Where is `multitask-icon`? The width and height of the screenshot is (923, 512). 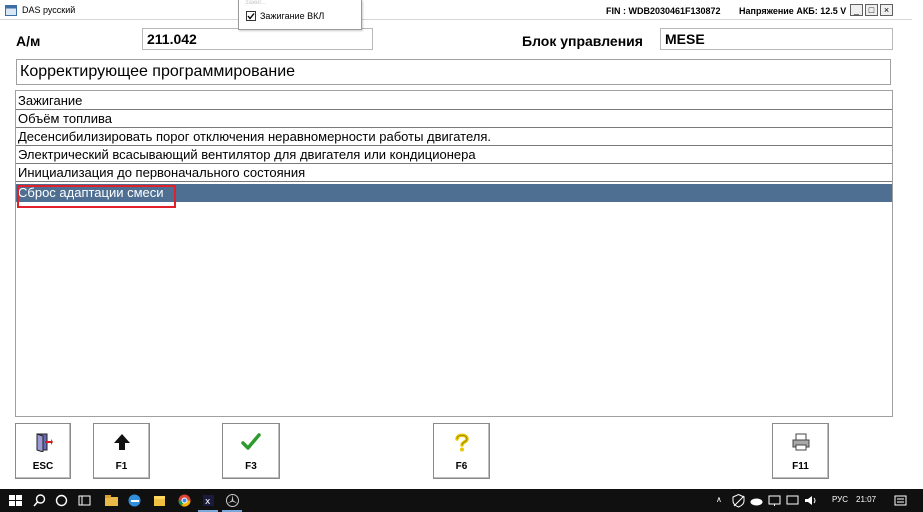
multitask-icon is located at coordinates (84, 500).